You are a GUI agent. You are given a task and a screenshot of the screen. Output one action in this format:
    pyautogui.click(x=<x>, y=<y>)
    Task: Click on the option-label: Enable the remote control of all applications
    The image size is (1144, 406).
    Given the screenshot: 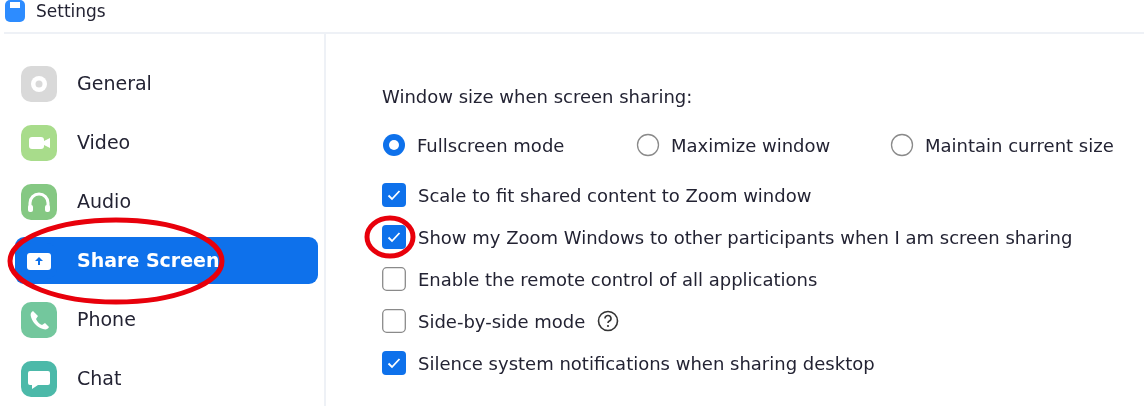 What is the action you would take?
    pyautogui.click(x=618, y=279)
    